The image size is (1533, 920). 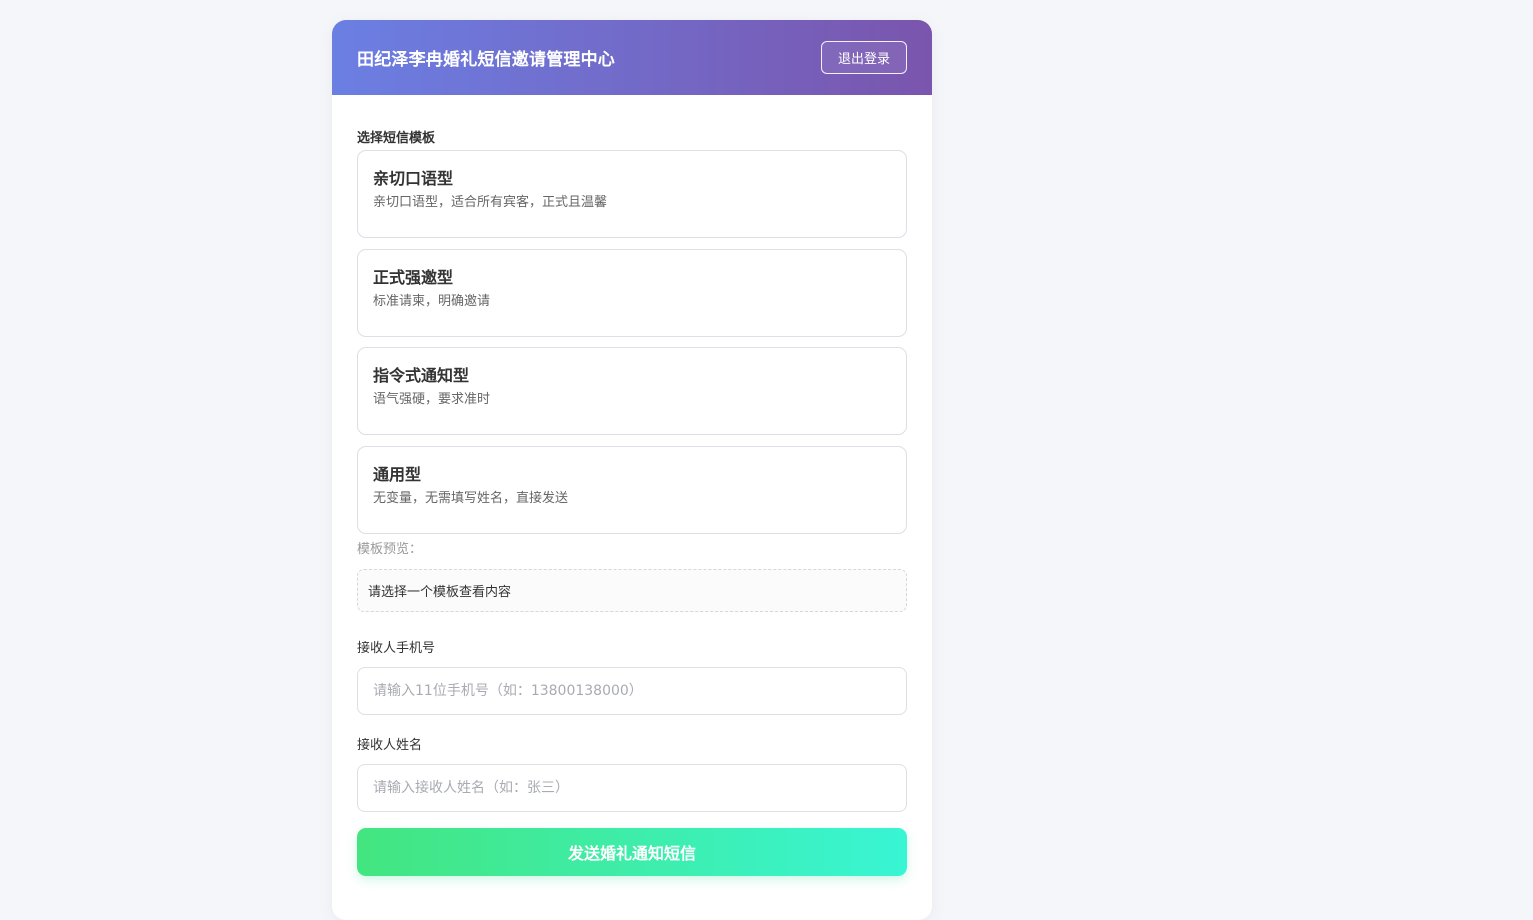 What do you see at coordinates (471, 498) in the screenshot?
I see `template-description: 无变量，无需填写姓名，直接发送` at bounding box center [471, 498].